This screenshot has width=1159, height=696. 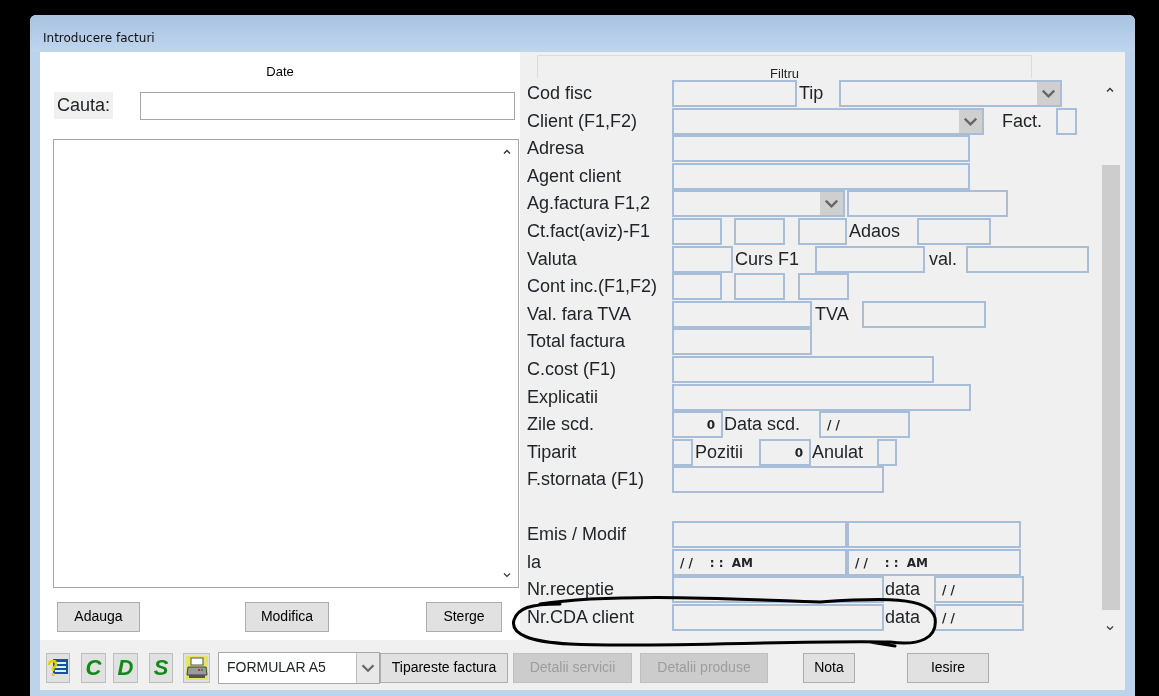 What do you see at coordinates (534, 562) in the screenshot?
I see `field-label: la` at bounding box center [534, 562].